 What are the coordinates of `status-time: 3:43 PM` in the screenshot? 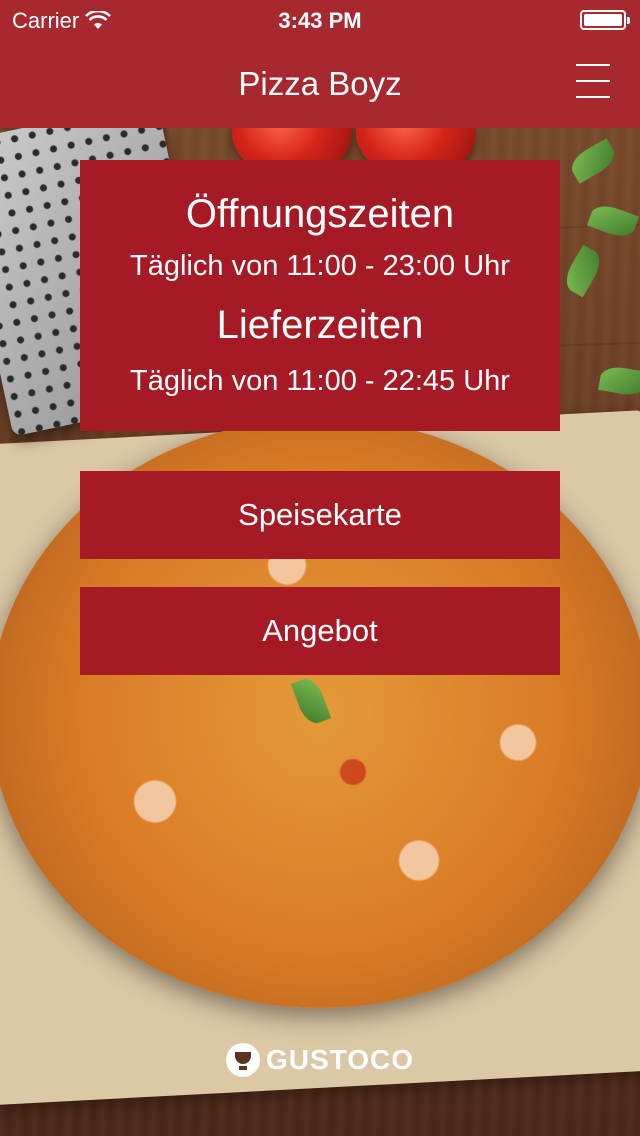 It's located at (320, 20).